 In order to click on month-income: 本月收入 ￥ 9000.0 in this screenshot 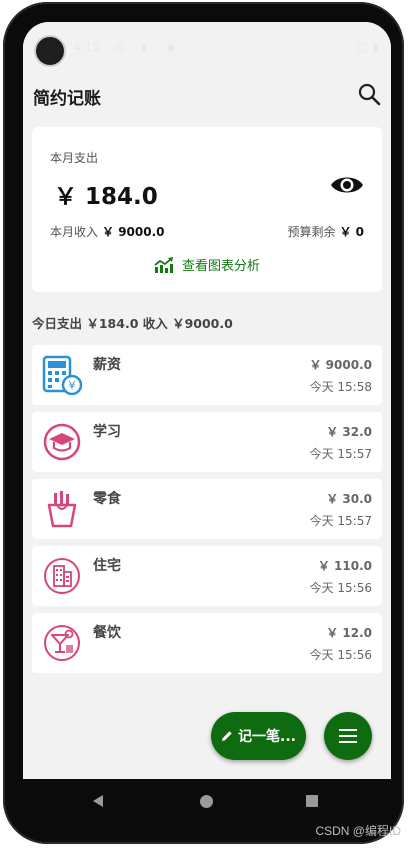, I will do `click(107, 231)`.